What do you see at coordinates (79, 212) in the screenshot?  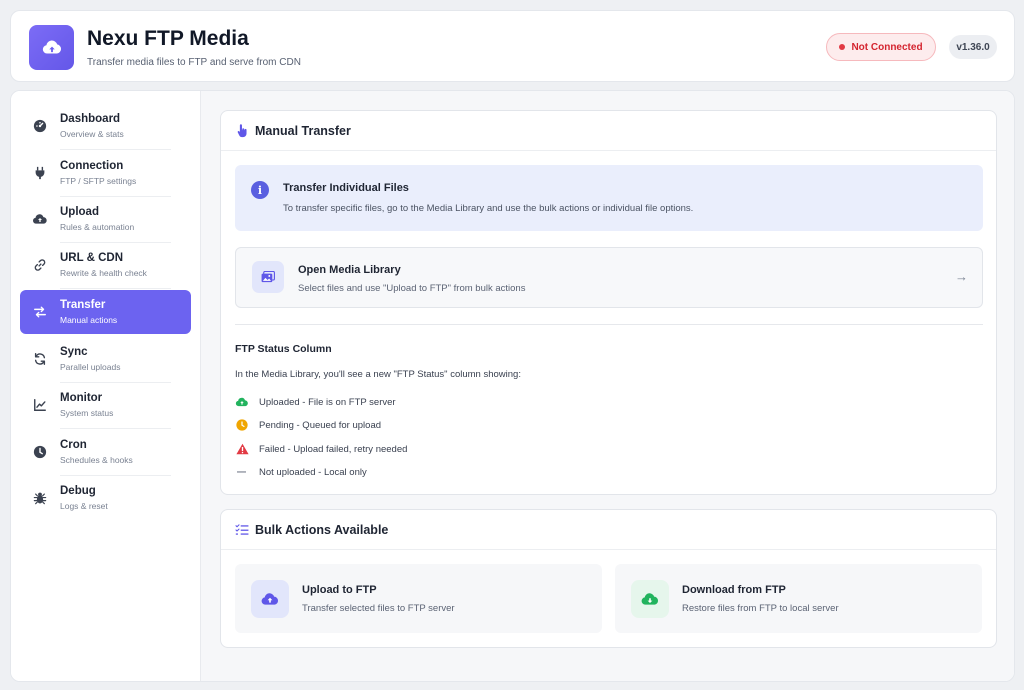 I see `sidebar-item-label: Upload` at bounding box center [79, 212].